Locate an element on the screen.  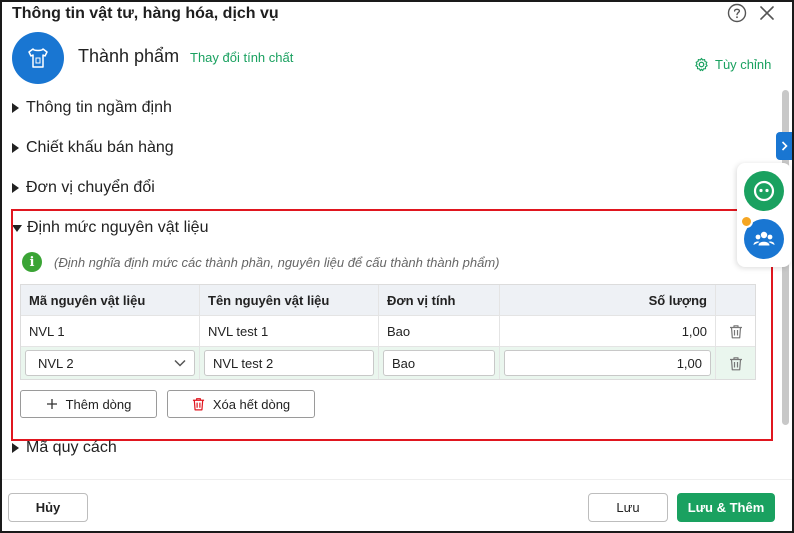
material-name-input: NVL test 2 is located at coordinates (289, 363).